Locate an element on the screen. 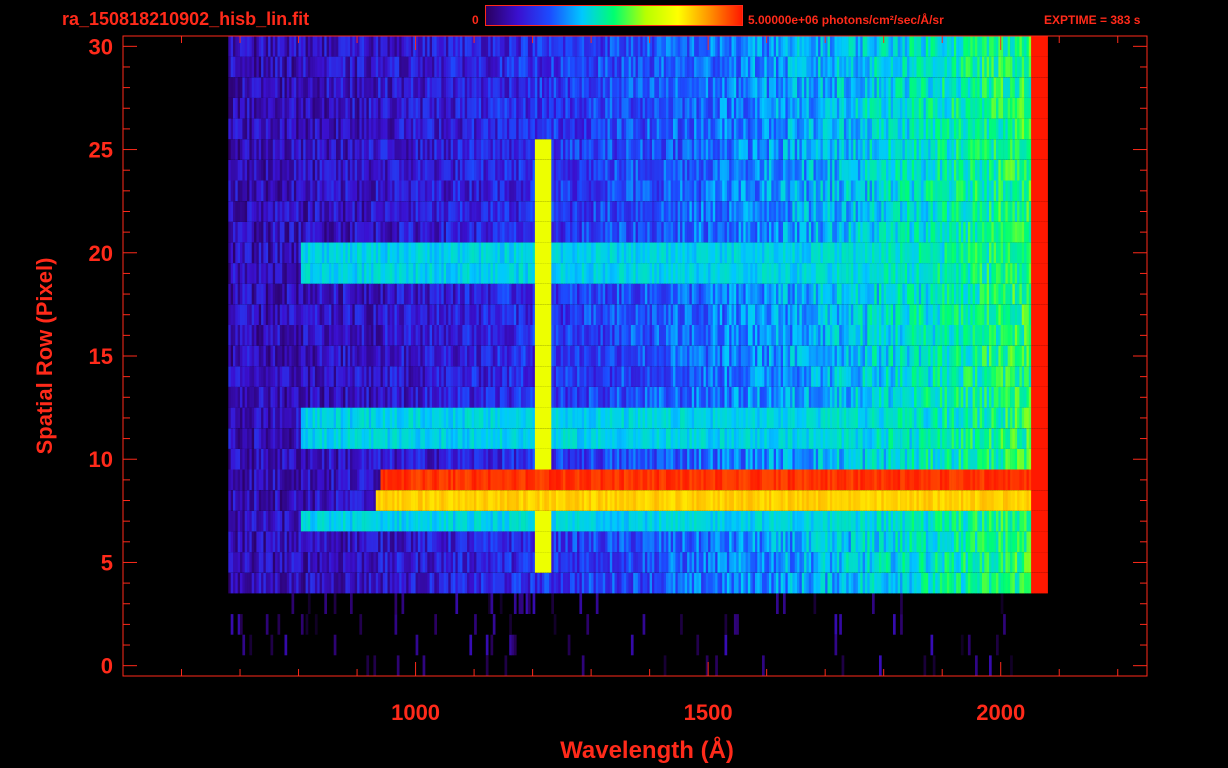  file-name-title: ra_150818210902_hisb_lin.fit is located at coordinates (186, 19).